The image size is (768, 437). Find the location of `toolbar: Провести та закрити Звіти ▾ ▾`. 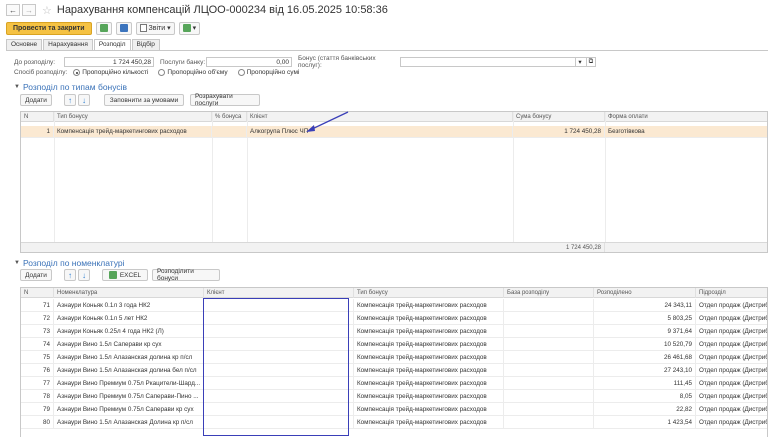

toolbar: Провести та закрити Звіти ▾ ▾ is located at coordinates (103, 28).